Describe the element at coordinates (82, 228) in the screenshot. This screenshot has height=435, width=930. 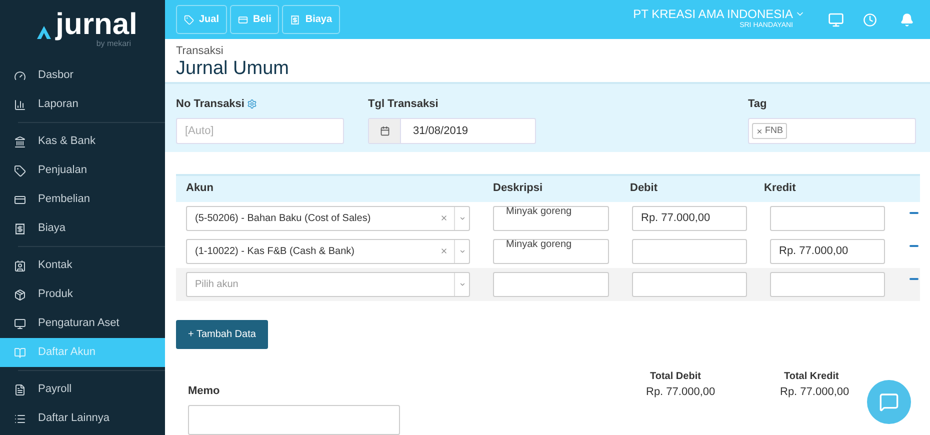
I see `sidebar-item: Biaya` at that location.